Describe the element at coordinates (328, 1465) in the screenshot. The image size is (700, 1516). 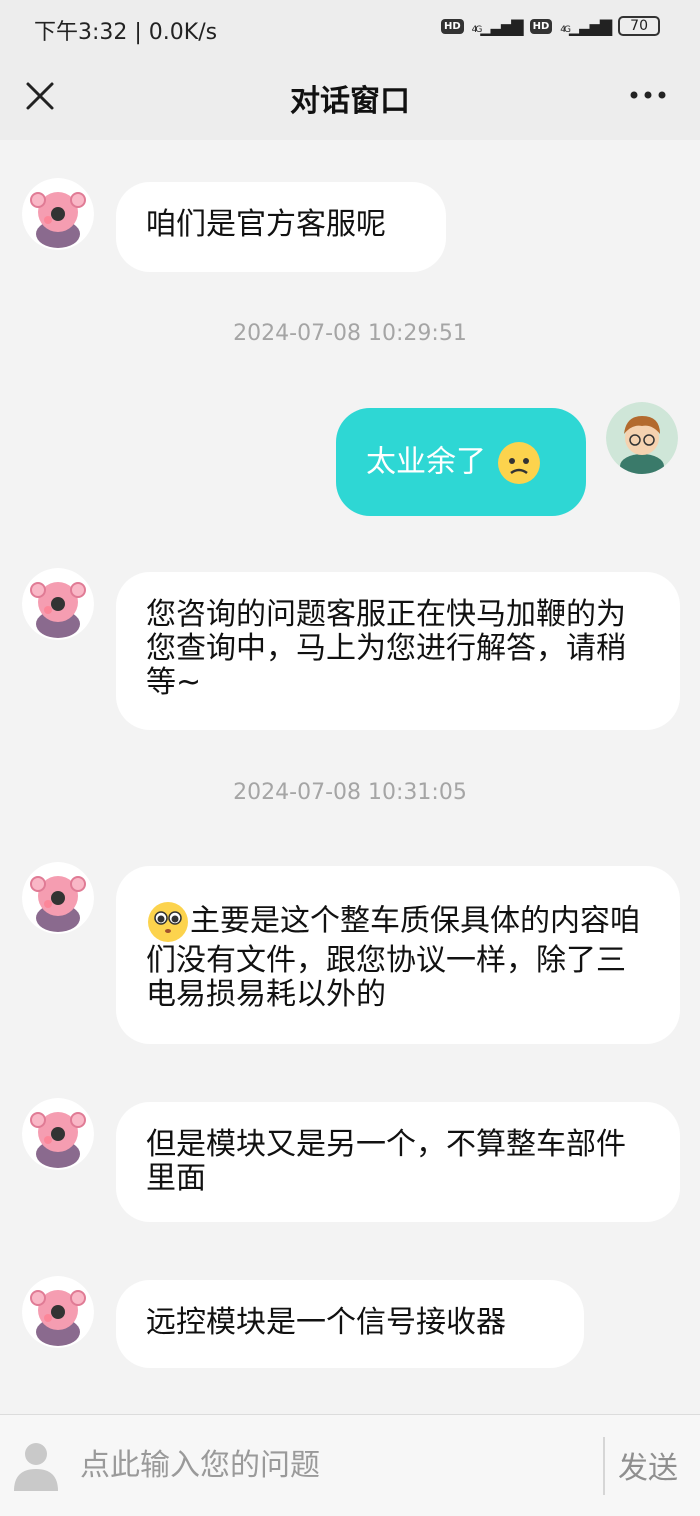
I see `message-input` at that location.